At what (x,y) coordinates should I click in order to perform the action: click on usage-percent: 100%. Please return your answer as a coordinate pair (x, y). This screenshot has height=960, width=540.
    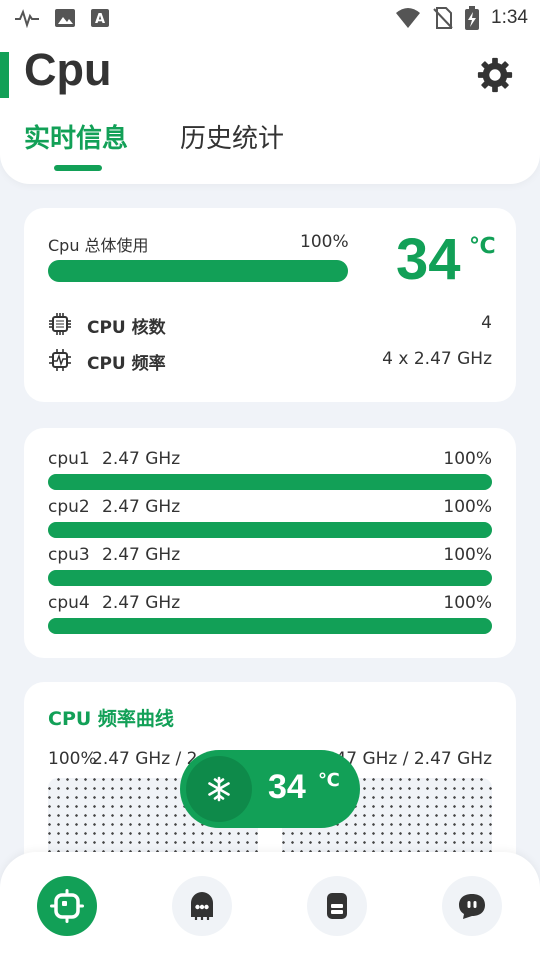
    Looking at the image, I should click on (324, 242).